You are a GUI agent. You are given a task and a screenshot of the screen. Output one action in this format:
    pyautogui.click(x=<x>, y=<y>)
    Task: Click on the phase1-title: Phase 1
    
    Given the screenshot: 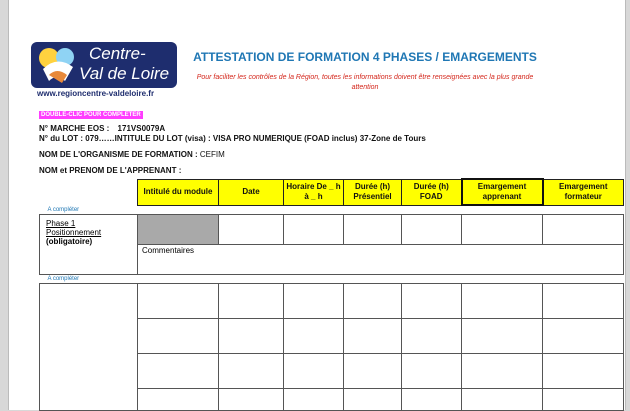 What is the action you would take?
    pyautogui.click(x=61, y=223)
    